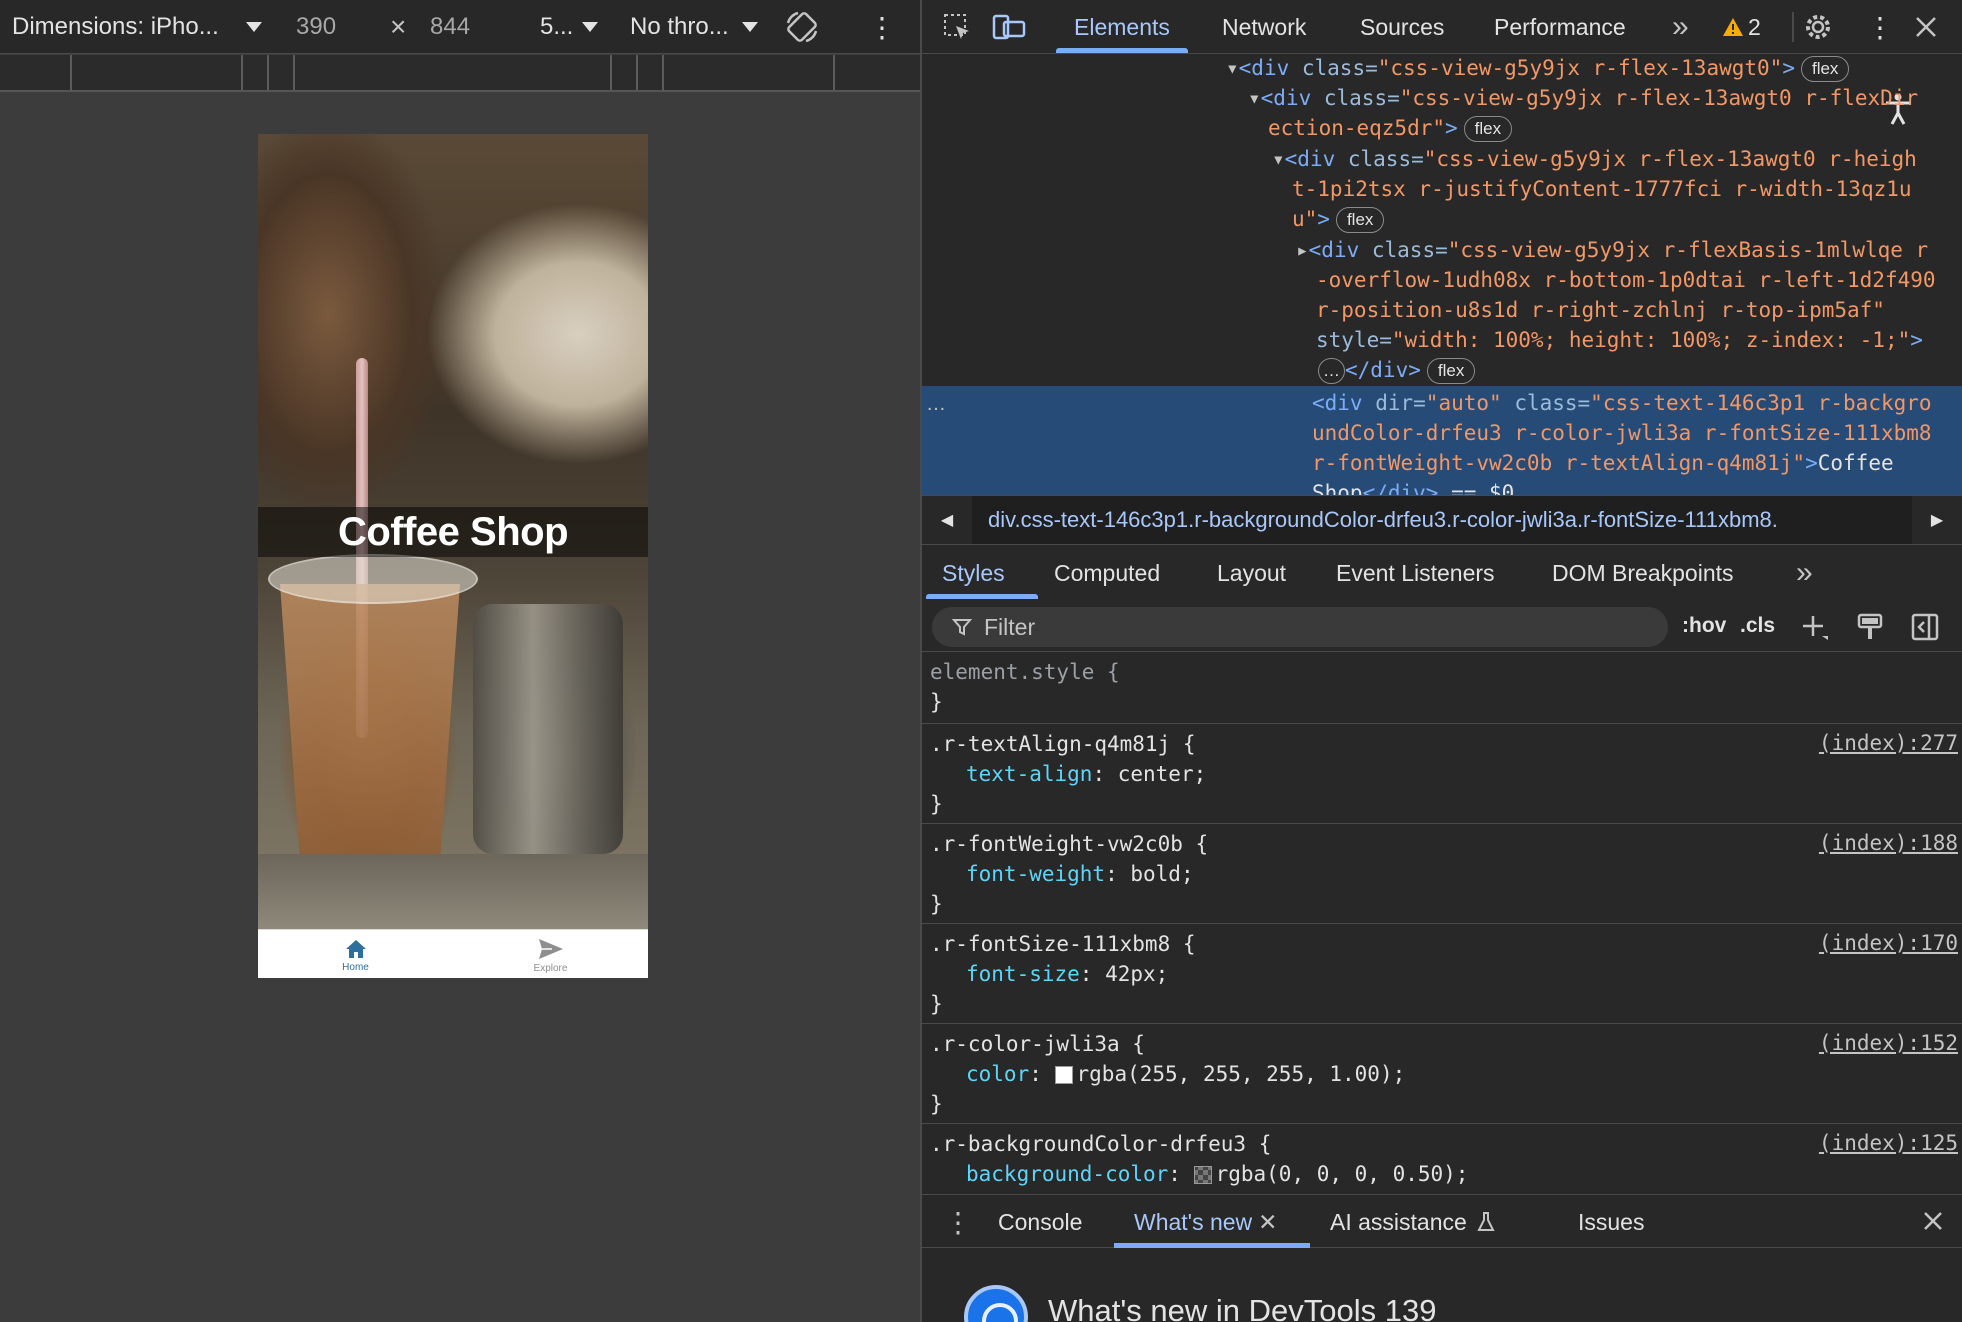 The height and width of the screenshot is (1322, 1962). What do you see at coordinates (1442, 688) in the screenshot?
I see `style-rule-element: element.style { }` at bounding box center [1442, 688].